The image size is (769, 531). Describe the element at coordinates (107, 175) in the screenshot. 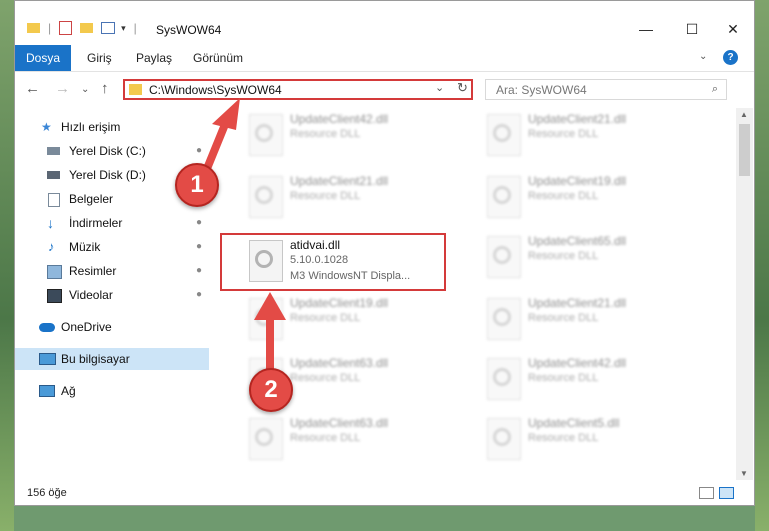

I see `sidebar-item-label: Yerel Disk (D:)` at that location.